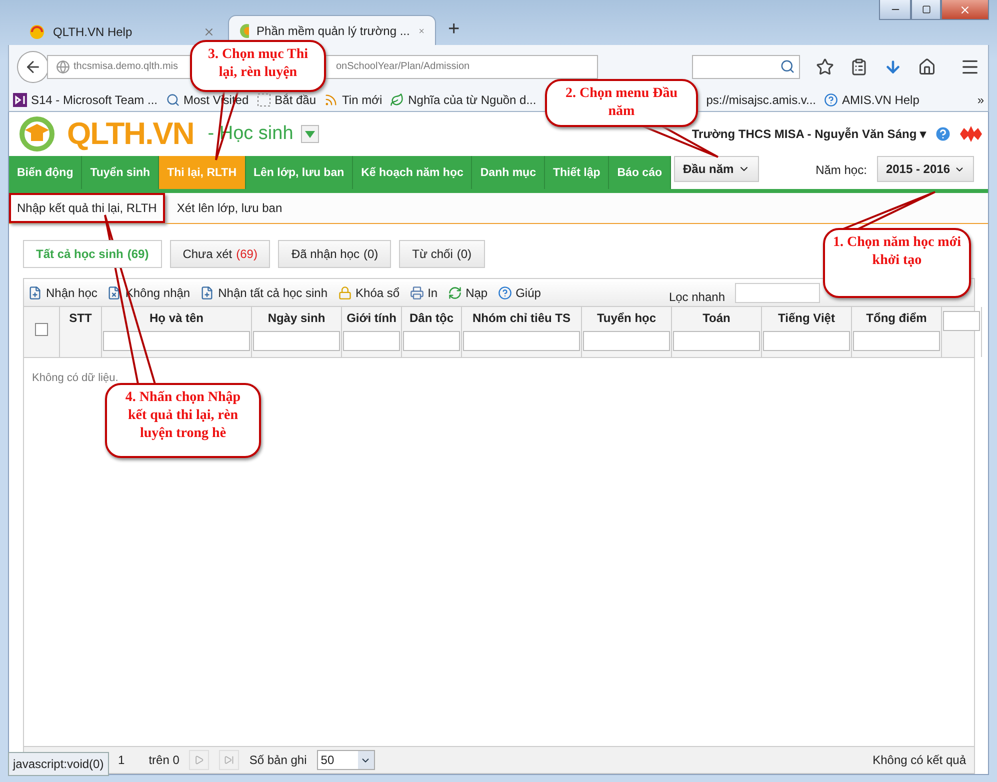  Describe the element at coordinates (919, 760) in the screenshot. I see `result-count: Không có kết quả` at that location.